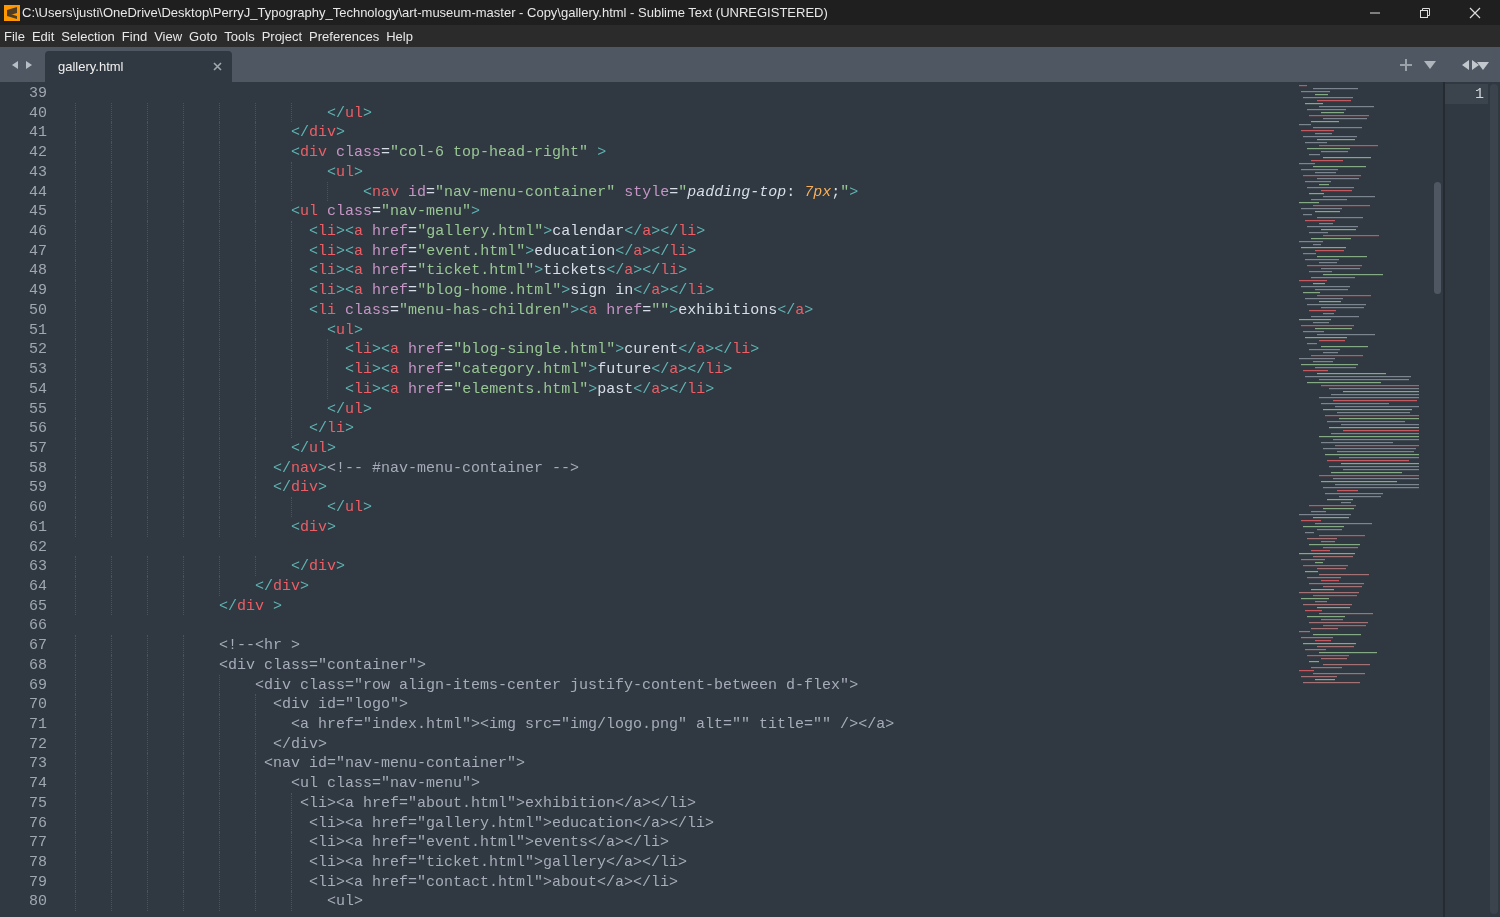 Image resolution: width=1500 pixels, height=917 pixels. Describe the element at coordinates (489, 843) in the screenshot. I see `code-line: <li><a href="event.html">events</a></li>` at that location.